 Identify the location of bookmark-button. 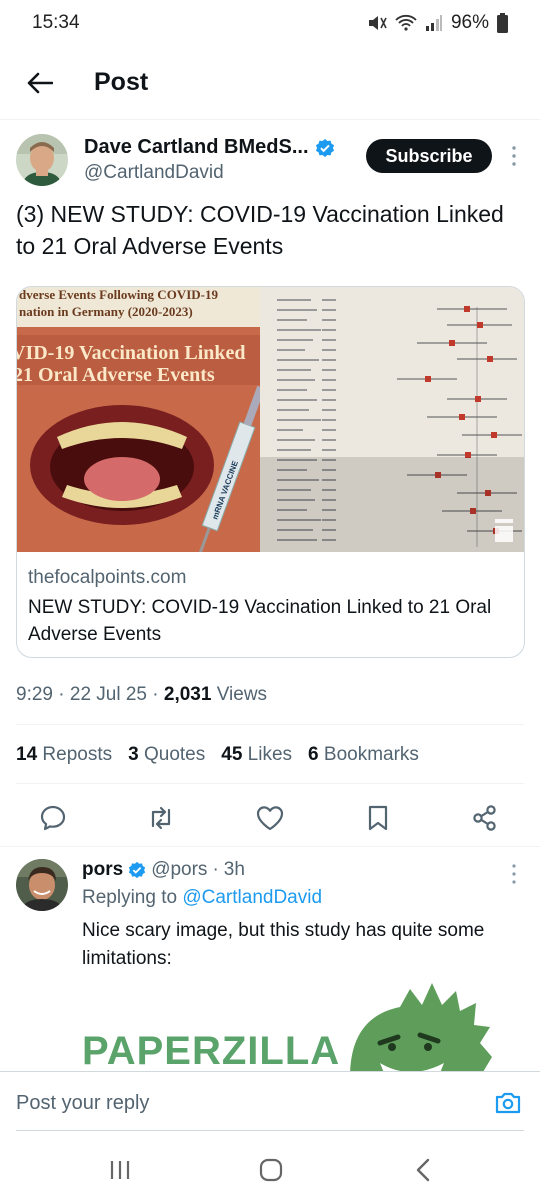
(378, 818).